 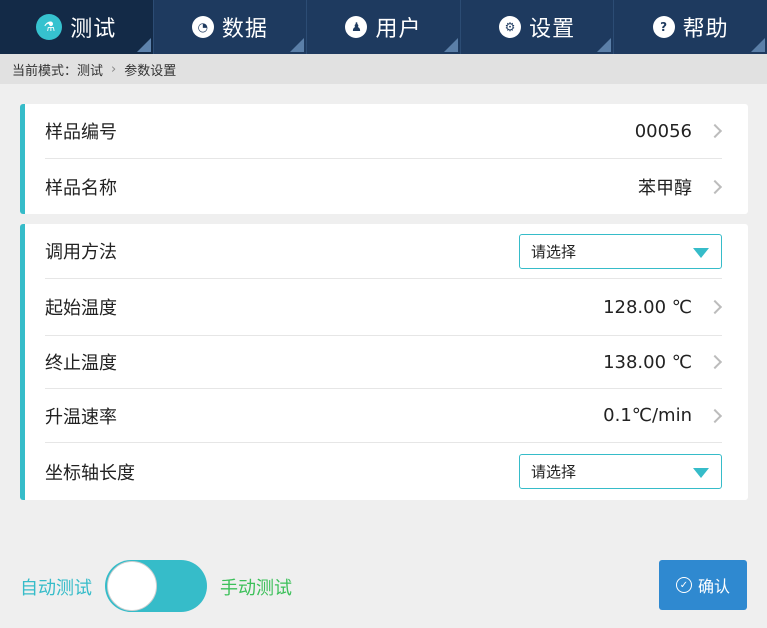 What do you see at coordinates (384, 131) in the screenshot?
I see `sample-number-row: 样品编号 00056` at bounding box center [384, 131].